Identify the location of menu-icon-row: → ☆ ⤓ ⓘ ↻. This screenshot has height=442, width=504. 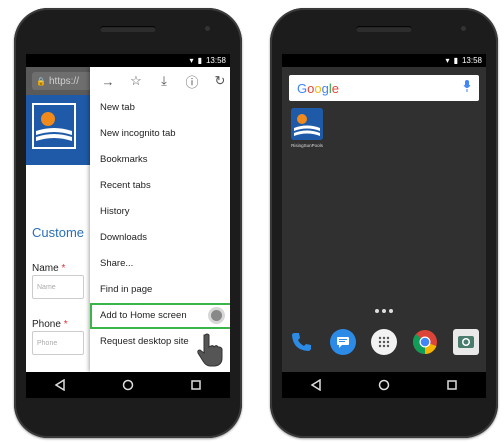
(160, 81).